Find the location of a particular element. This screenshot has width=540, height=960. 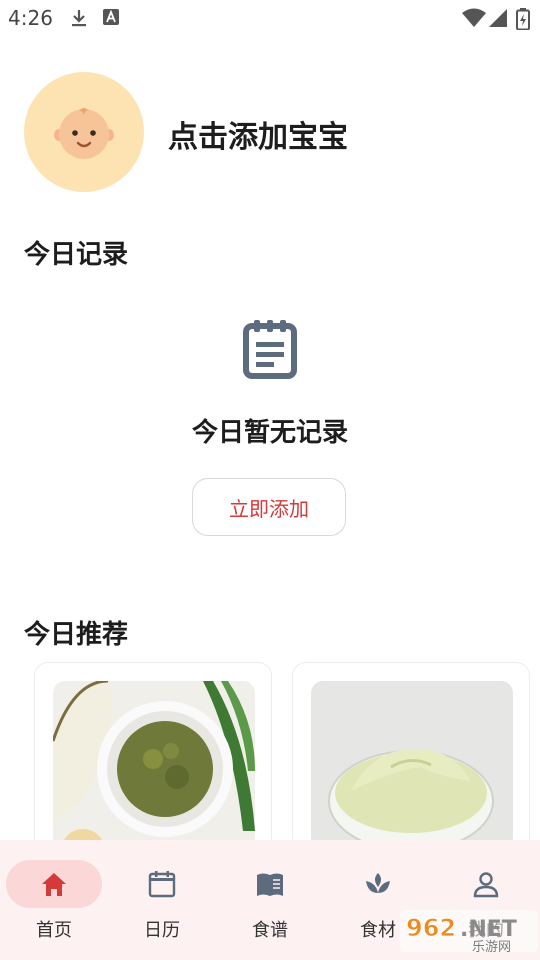

empty-record-text: 今日暂无记录 is located at coordinates (269, 433).